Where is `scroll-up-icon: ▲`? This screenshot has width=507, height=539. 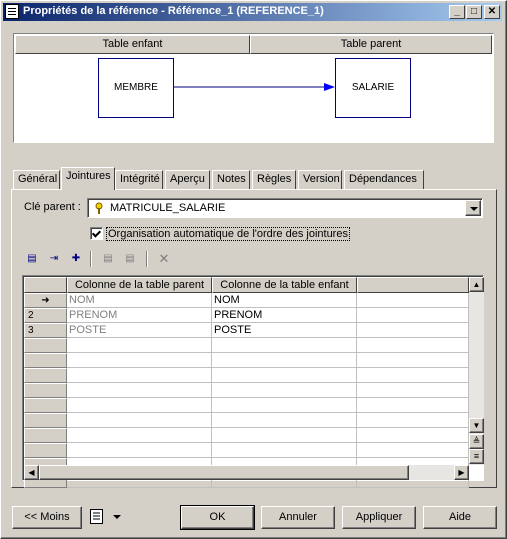 scroll-up-icon: ▲ is located at coordinates (476, 284).